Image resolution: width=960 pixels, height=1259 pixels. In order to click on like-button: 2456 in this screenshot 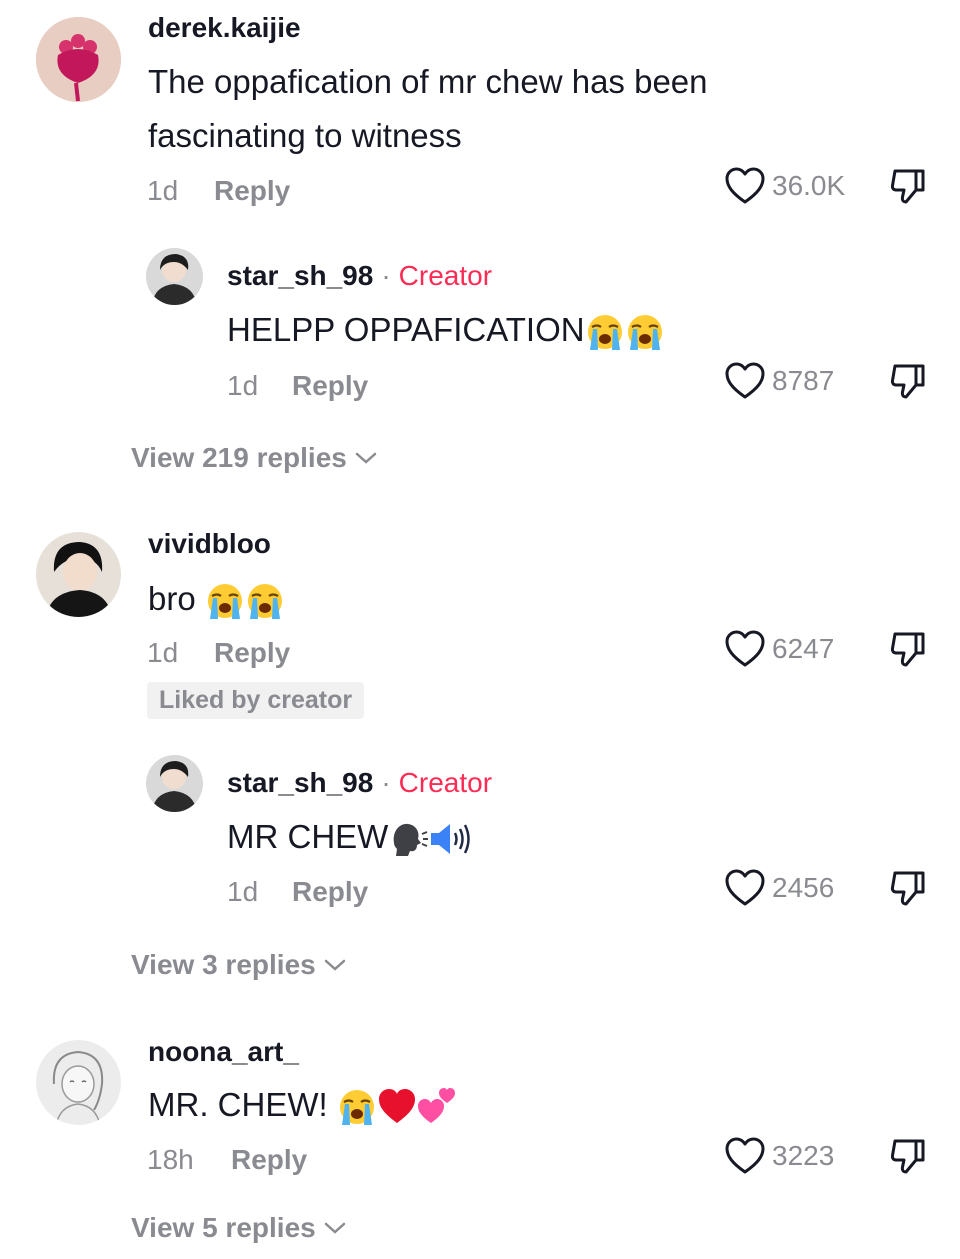, I will do `click(779, 888)`.